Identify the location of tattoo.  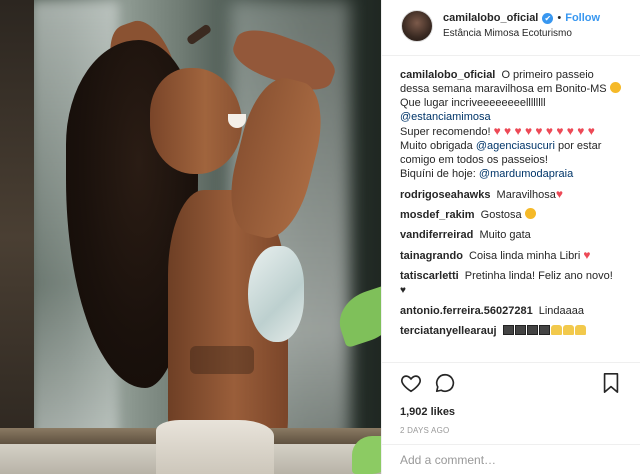
(222, 360).